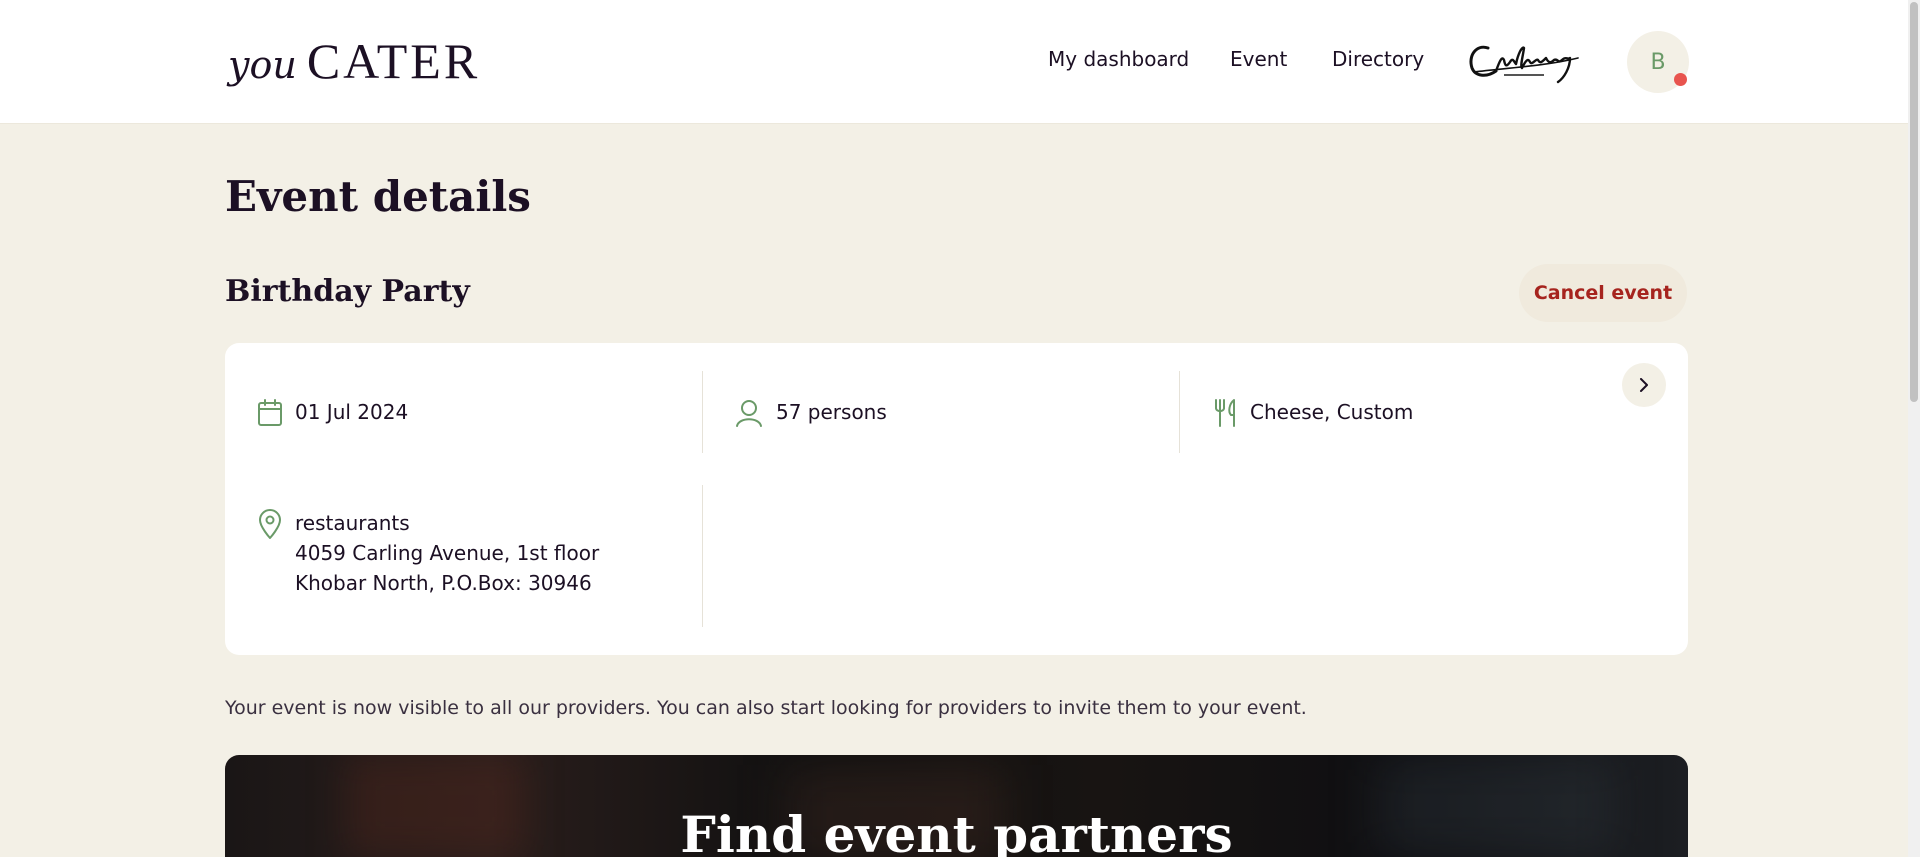  What do you see at coordinates (1524, 62) in the screenshot?
I see `culinary-collection-logo` at bounding box center [1524, 62].